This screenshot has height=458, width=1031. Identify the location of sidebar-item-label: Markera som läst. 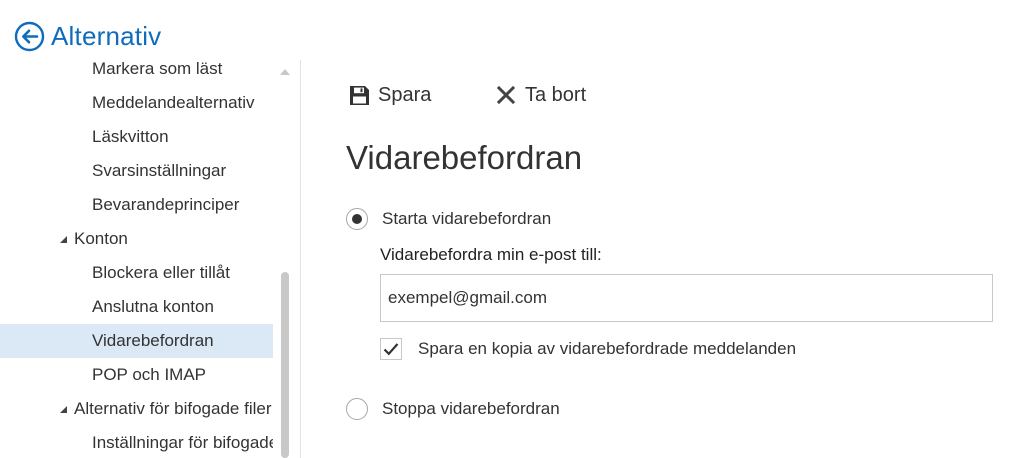
(157, 68).